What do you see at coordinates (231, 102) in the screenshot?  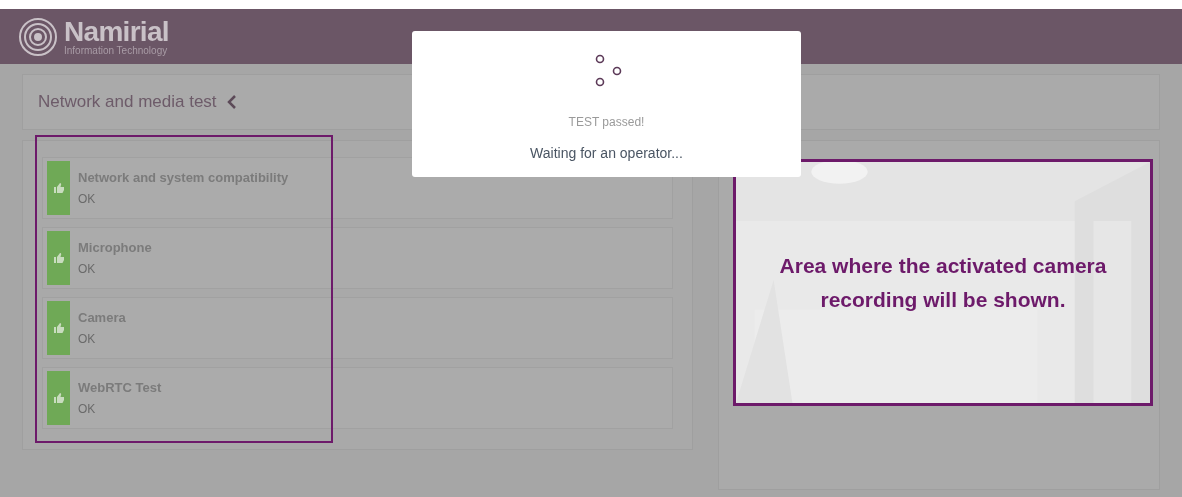 I see `collapse-chevron-icon` at bounding box center [231, 102].